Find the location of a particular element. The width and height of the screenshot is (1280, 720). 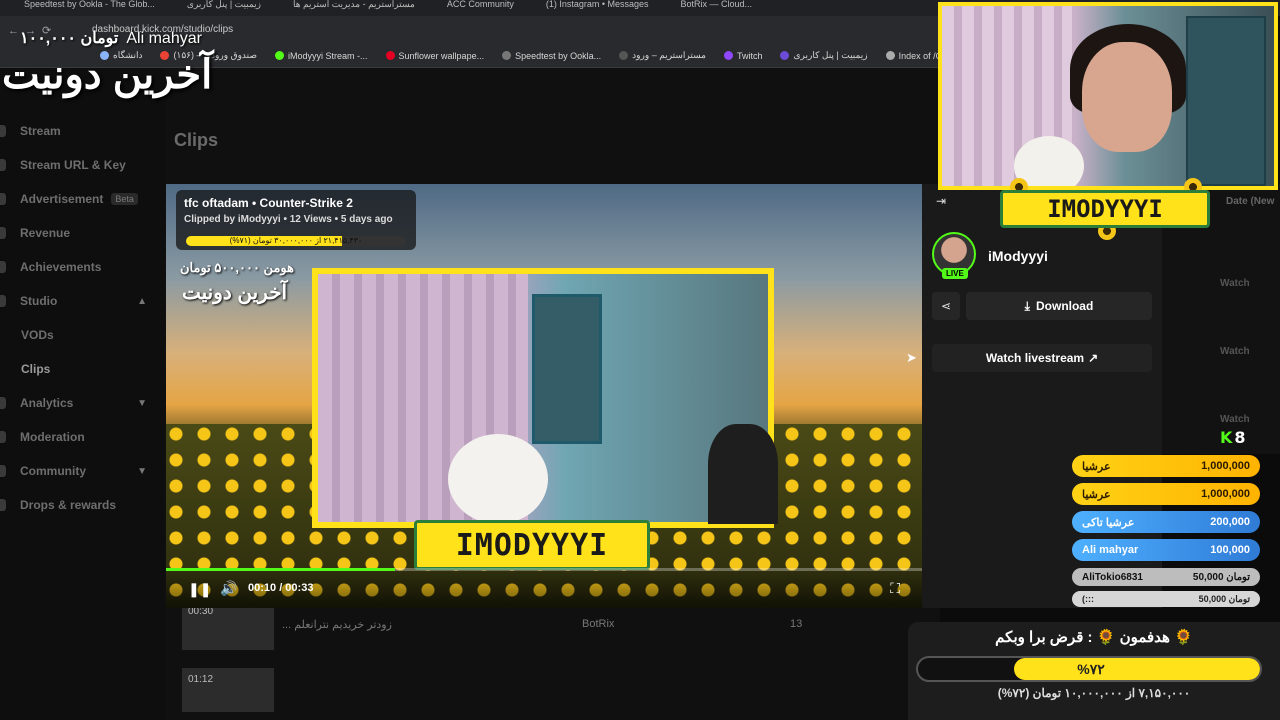

speedtest-icon is located at coordinates (507, 55).